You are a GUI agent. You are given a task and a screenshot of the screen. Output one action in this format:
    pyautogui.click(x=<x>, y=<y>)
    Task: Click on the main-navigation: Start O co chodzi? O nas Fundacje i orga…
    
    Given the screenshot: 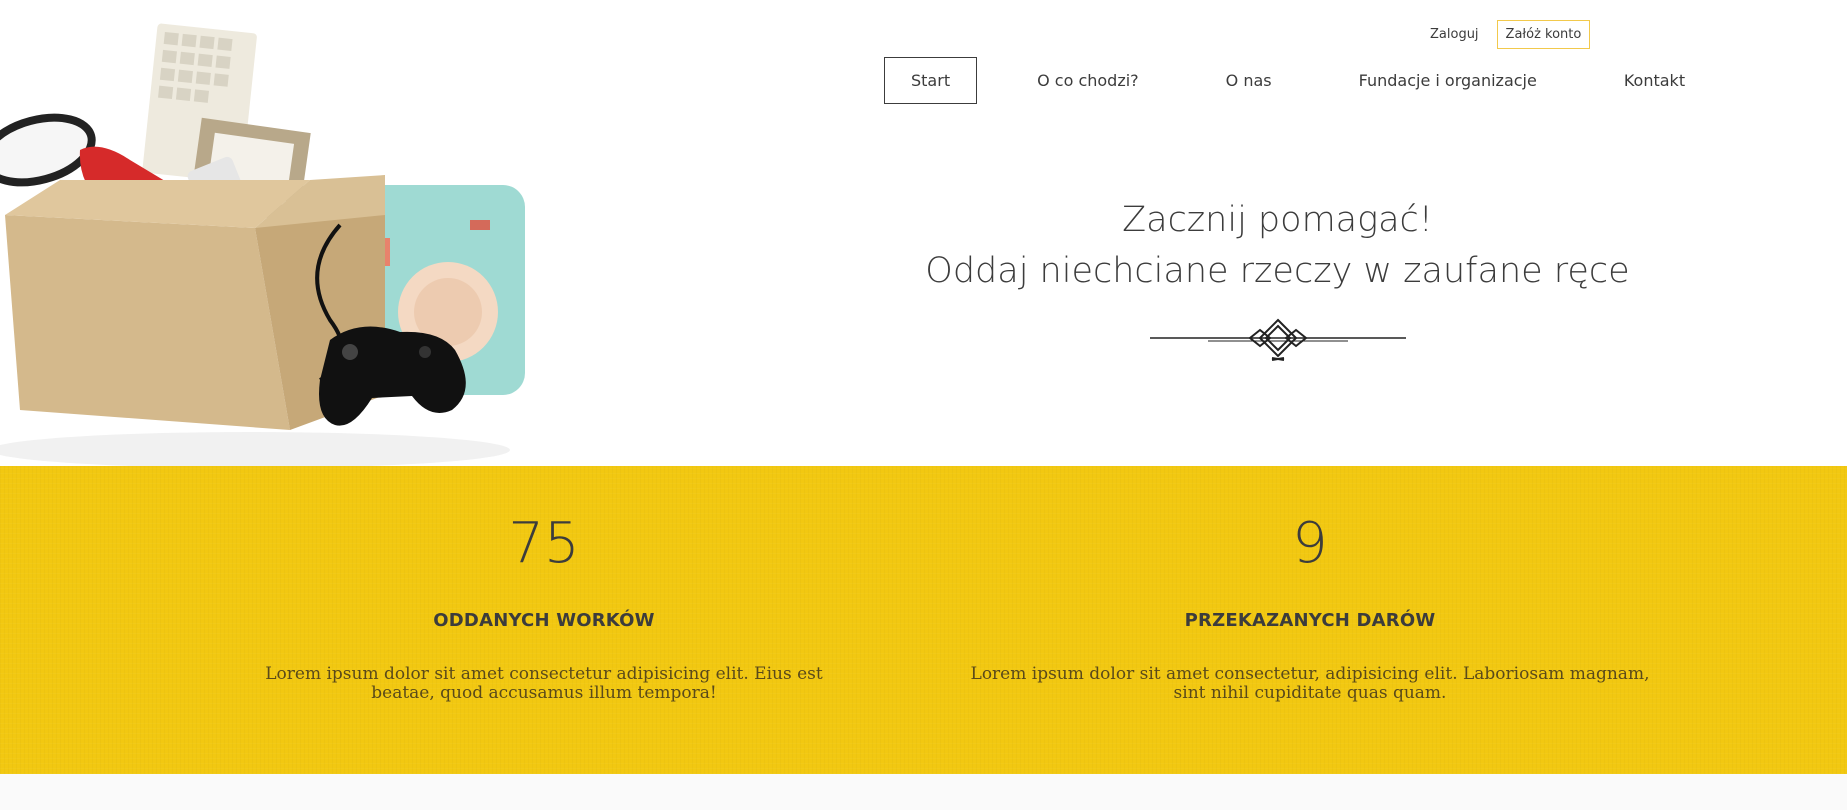 What is the action you would take?
    pyautogui.click(x=1314, y=80)
    